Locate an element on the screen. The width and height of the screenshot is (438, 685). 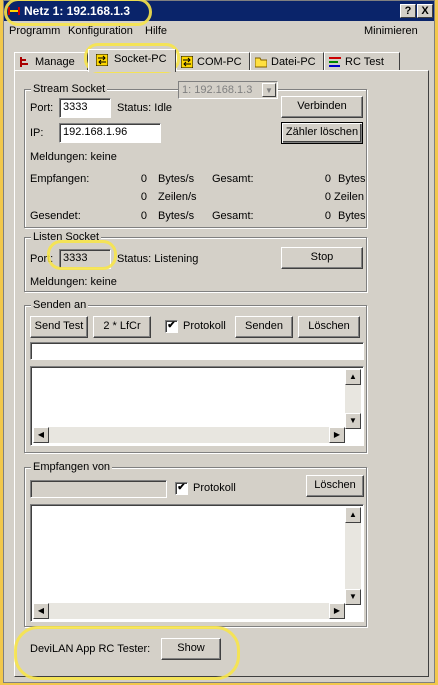
listen-status: Status: Listening is located at coordinates (158, 259).